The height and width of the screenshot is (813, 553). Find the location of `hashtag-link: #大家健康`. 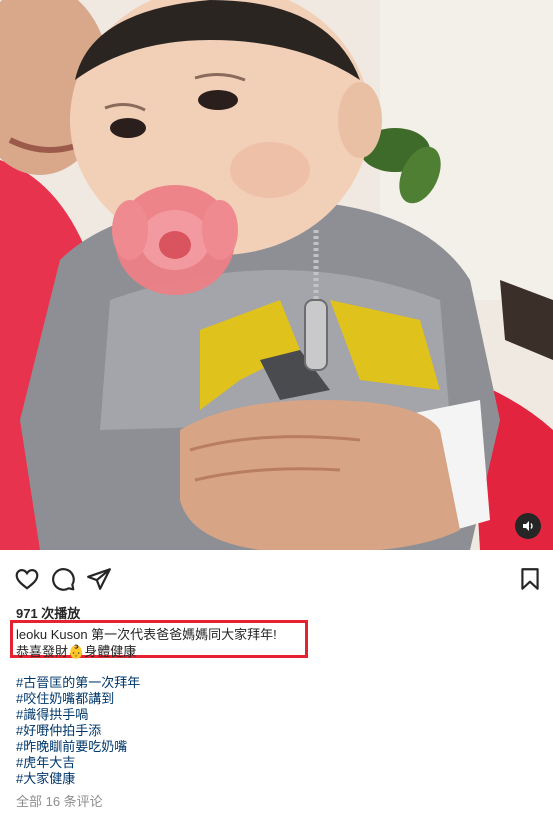

hashtag-link: #大家健康 is located at coordinates (78, 779).